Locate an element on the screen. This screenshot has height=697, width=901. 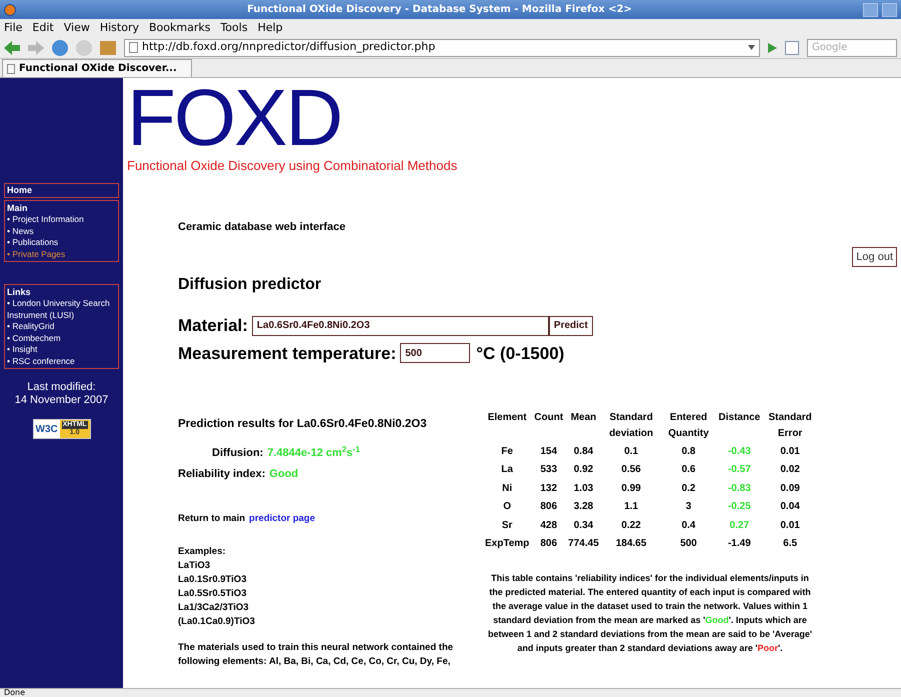
table-cell-text: 3 is located at coordinates (688, 507).